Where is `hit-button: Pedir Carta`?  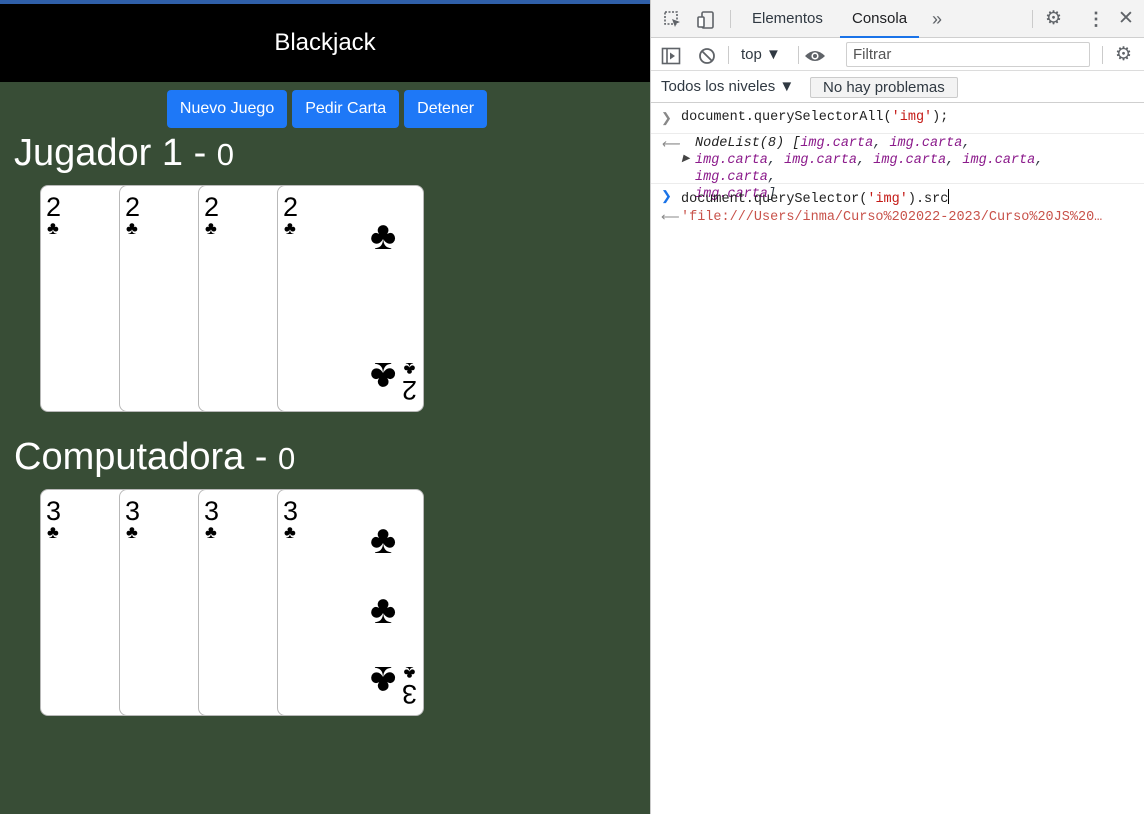
hit-button: Pedir Carta is located at coordinates (346, 109).